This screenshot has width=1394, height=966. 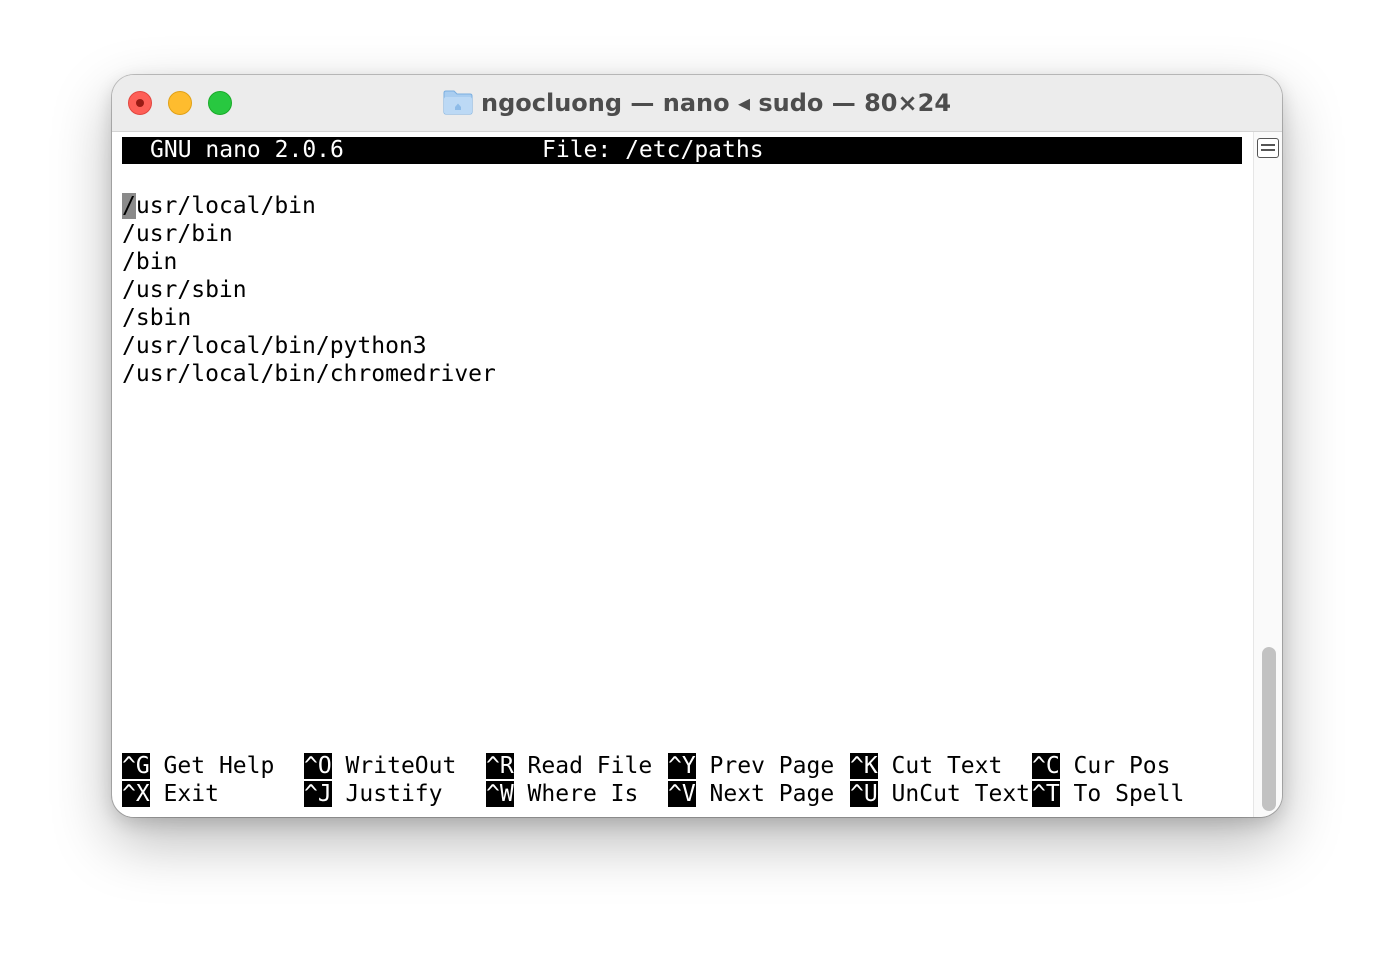 What do you see at coordinates (1122, 794) in the screenshot?
I see `shortcut-label: To Spell` at bounding box center [1122, 794].